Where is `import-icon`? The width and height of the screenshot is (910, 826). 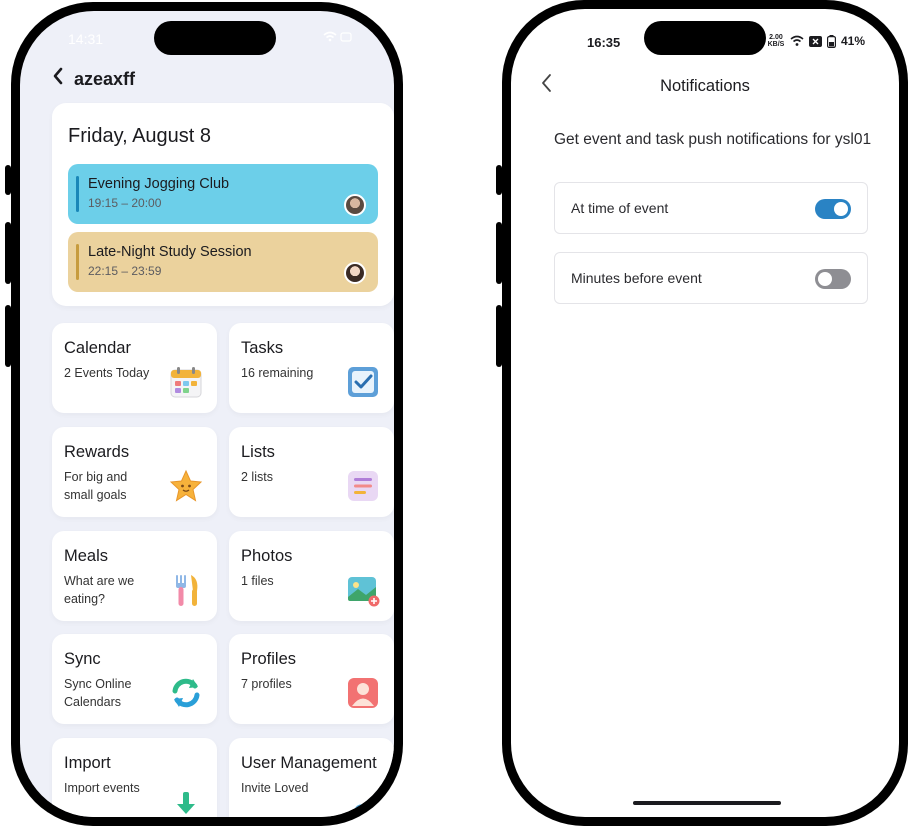 import-icon is located at coordinates (186, 803).